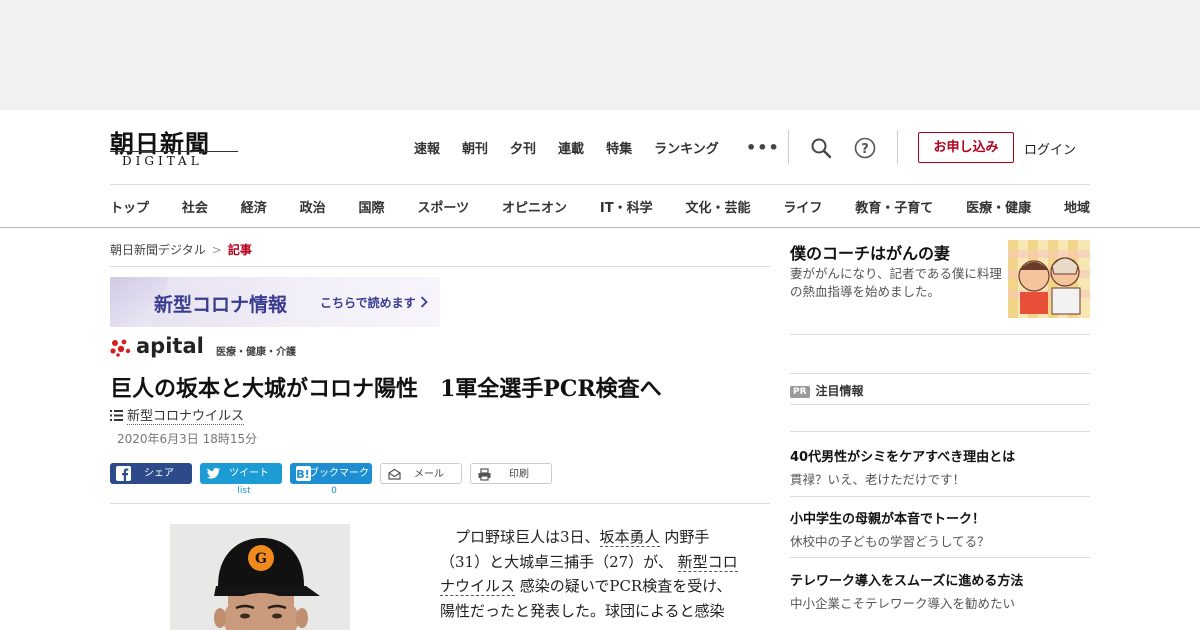 This screenshot has width=1200, height=630. I want to click on pr-section-header: PR 注目情報, so click(827, 390).